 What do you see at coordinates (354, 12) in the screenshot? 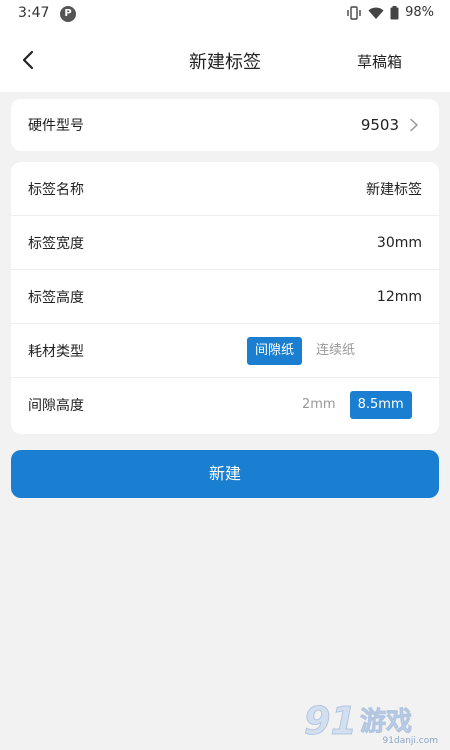
I see `vibrate-icon` at bounding box center [354, 12].